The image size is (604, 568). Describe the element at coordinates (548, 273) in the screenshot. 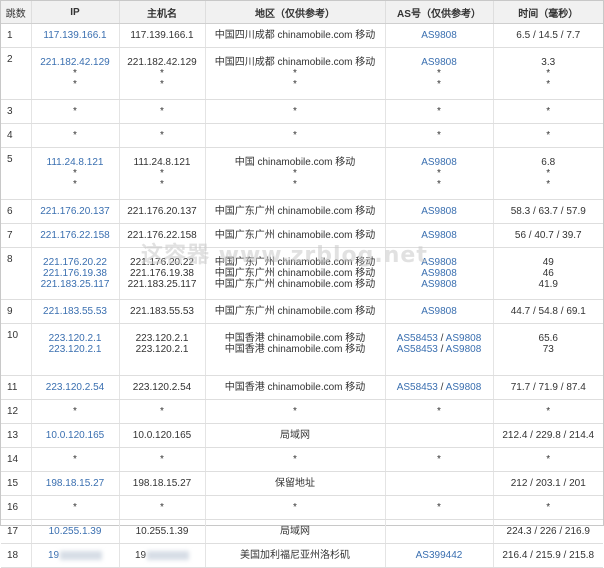

I see `time-cell: 49 46 41.9` at that location.